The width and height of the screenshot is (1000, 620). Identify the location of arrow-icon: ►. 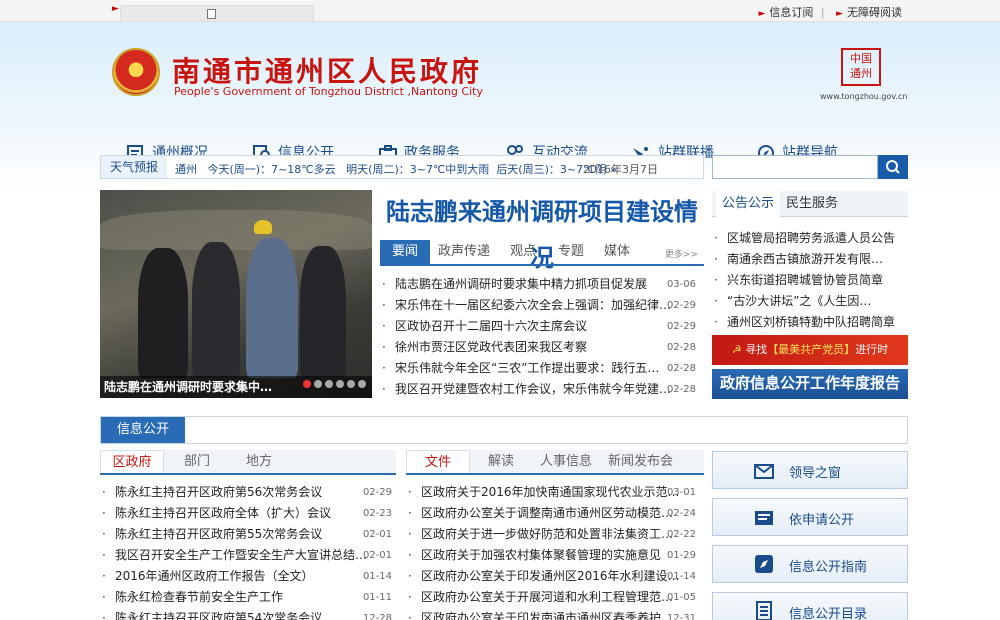
(115, 9).